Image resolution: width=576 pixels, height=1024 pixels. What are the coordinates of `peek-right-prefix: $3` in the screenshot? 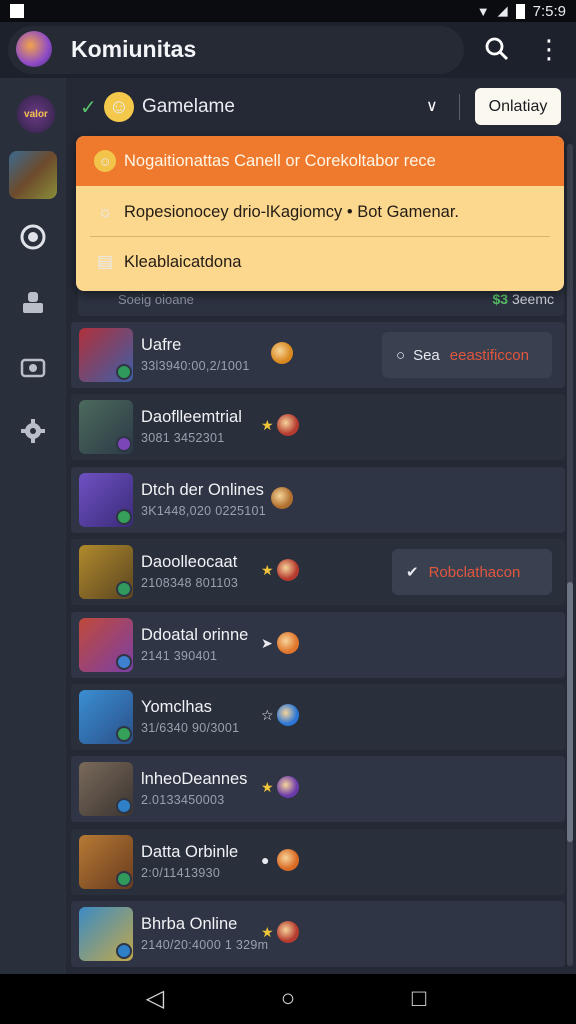 It's located at (500, 299).